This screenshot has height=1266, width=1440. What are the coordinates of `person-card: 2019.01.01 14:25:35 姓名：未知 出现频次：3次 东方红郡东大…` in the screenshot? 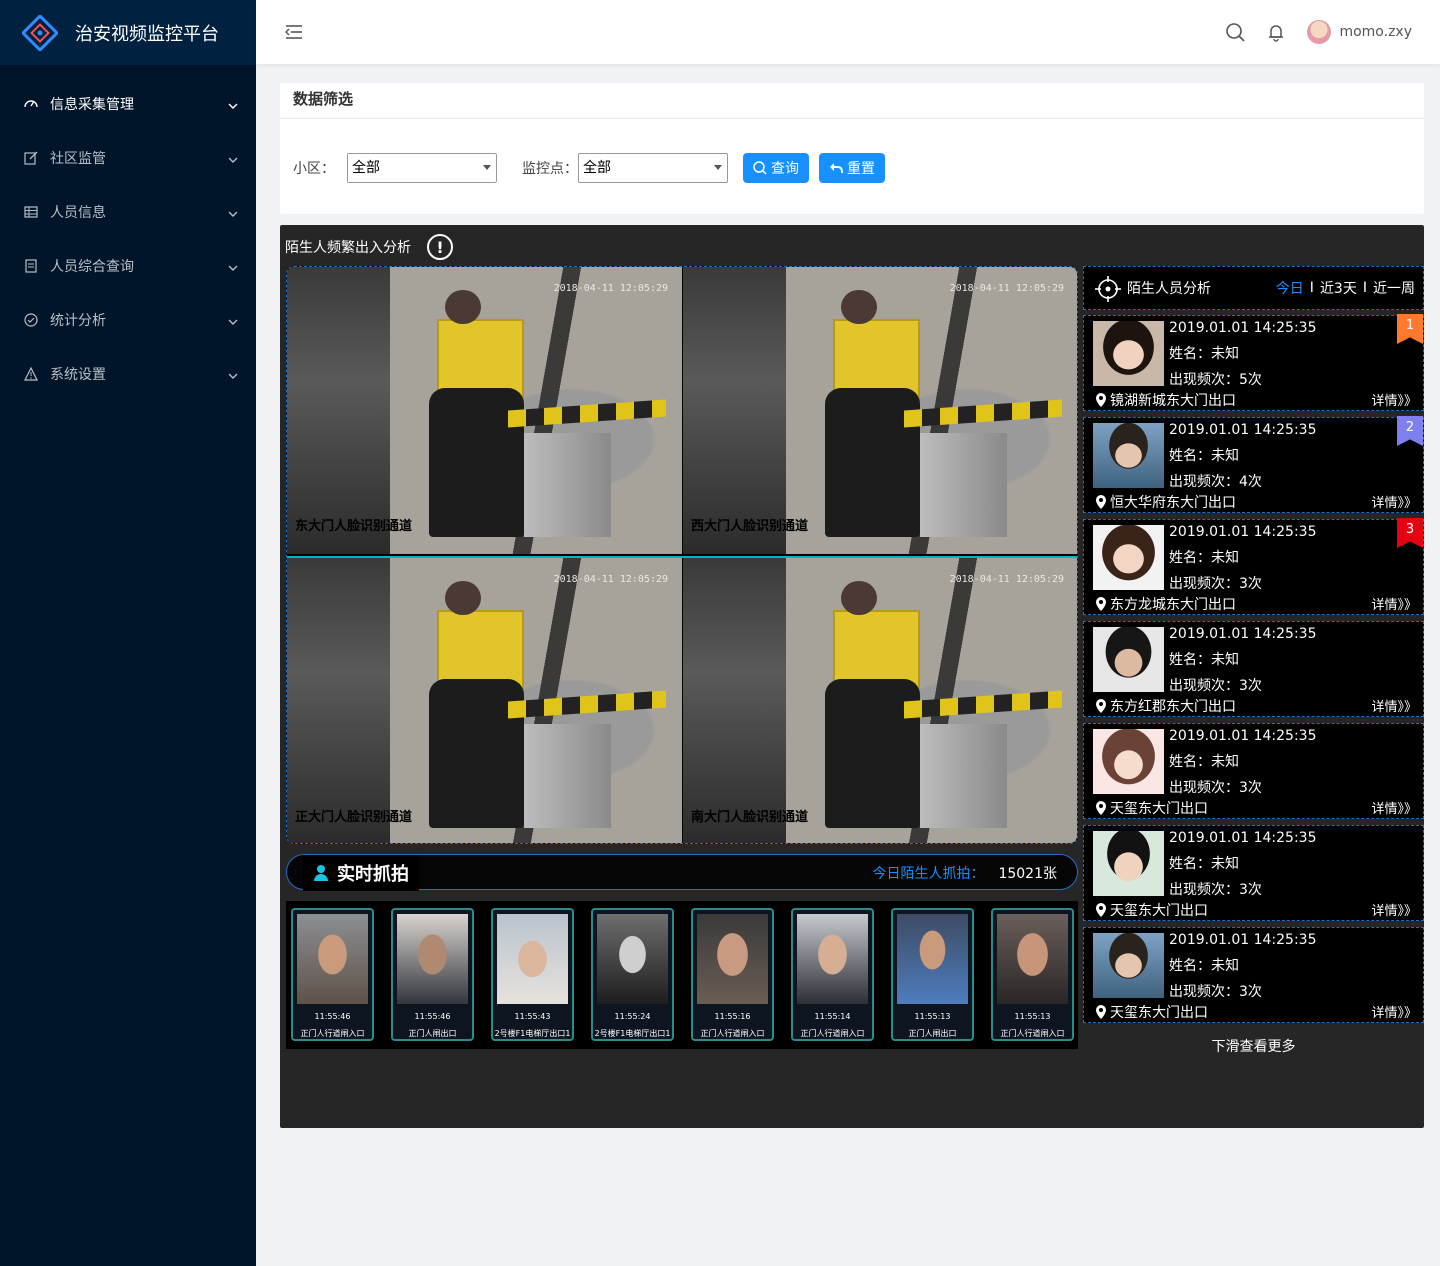 It's located at (1253, 669).